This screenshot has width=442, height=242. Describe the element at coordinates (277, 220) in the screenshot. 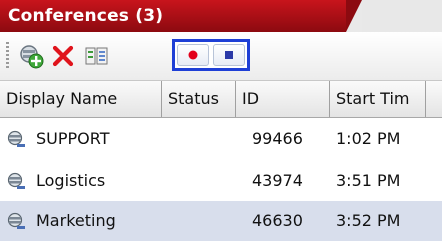

I see `cell-id: 46630` at that location.